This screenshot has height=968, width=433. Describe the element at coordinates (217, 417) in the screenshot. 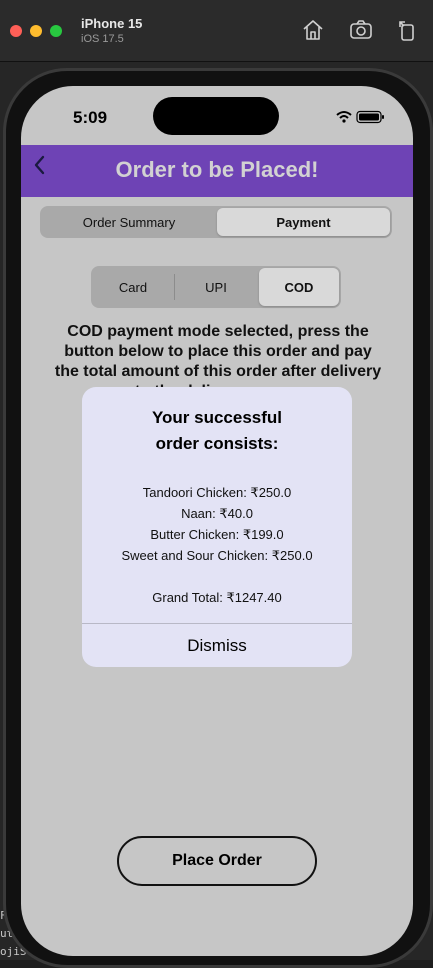

I see `alert-title-line: Your successful` at that location.